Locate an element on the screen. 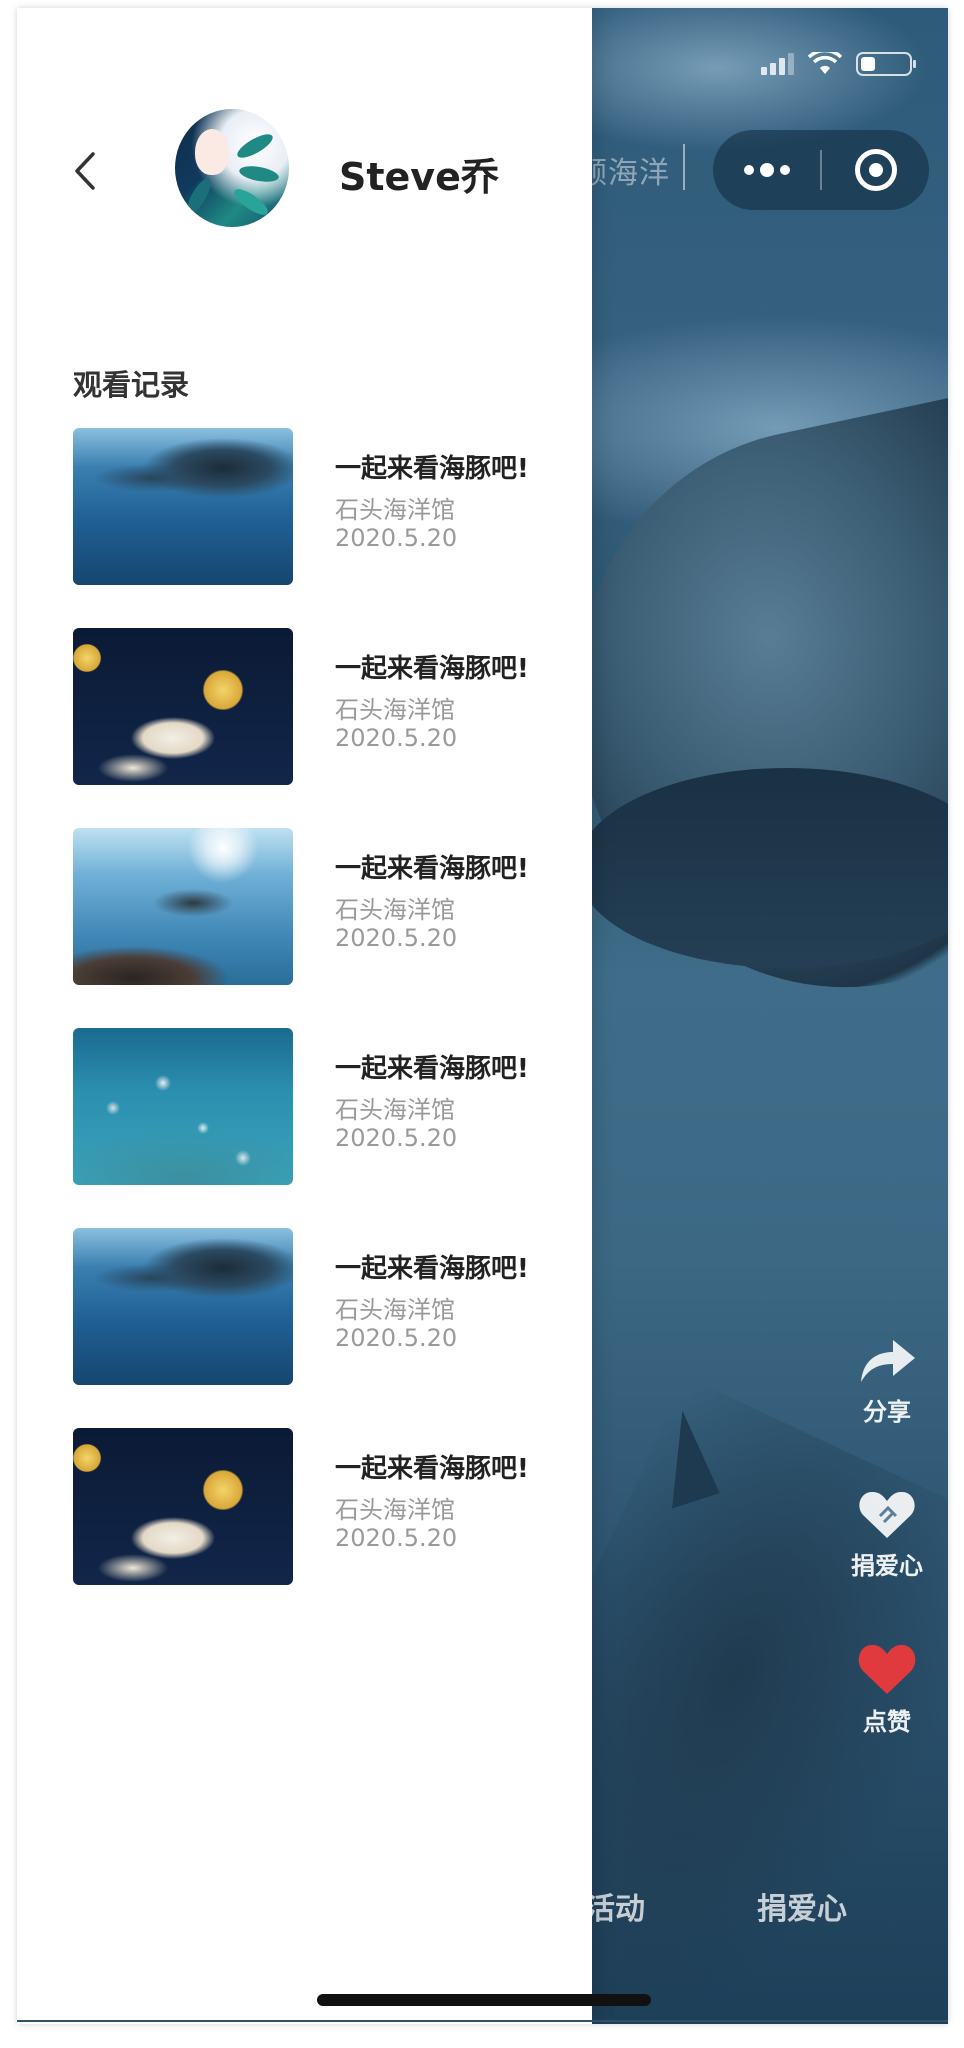  donate-button: 捐爱心 is located at coordinates (887, 1534).